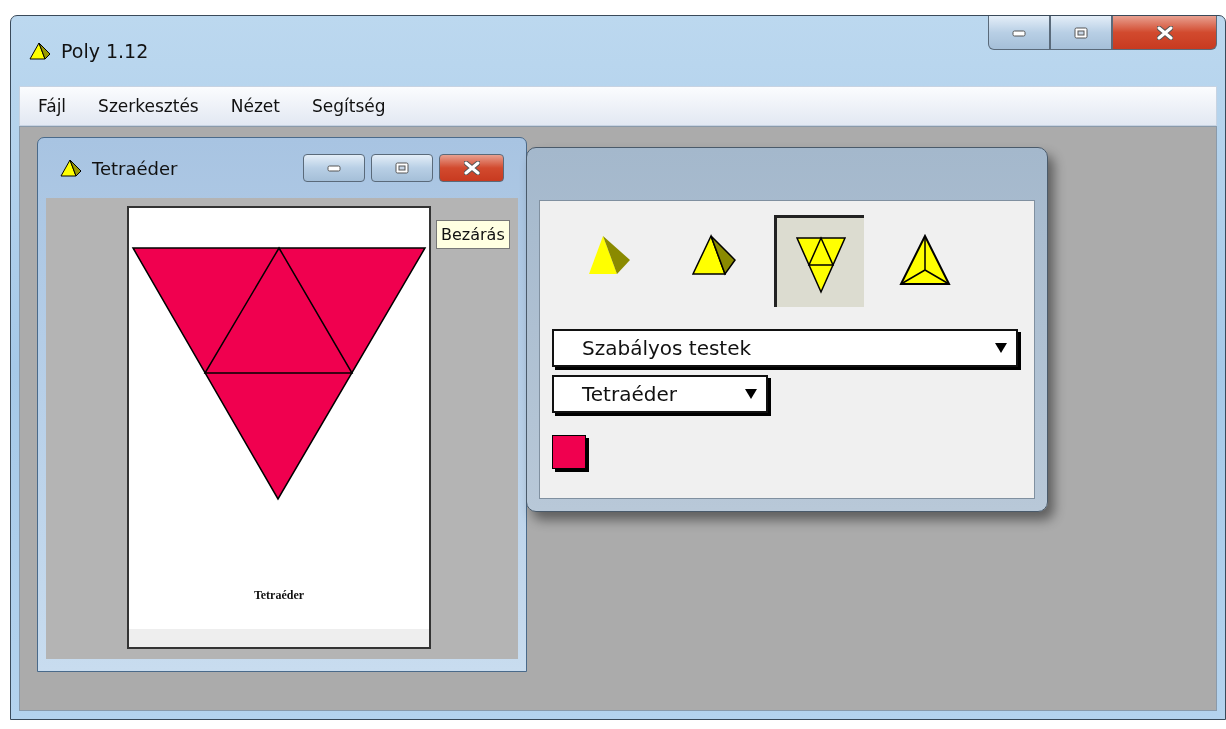 This screenshot has width=1226, height=729. What do you see at coordinates (255, 106) in the screenshot?
I see `menu-item: Nézet` at bounding box center [255, 106].